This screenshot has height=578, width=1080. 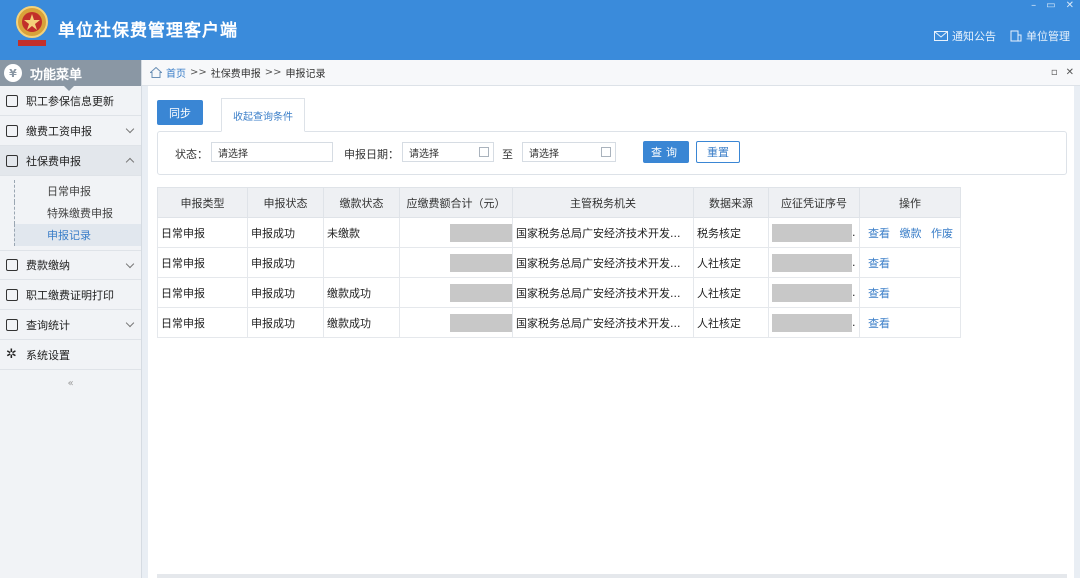 What do you see at coordinates (666, 152) in the screenshot?
I see `query-button: 查询` at bounding box center [666, 152].